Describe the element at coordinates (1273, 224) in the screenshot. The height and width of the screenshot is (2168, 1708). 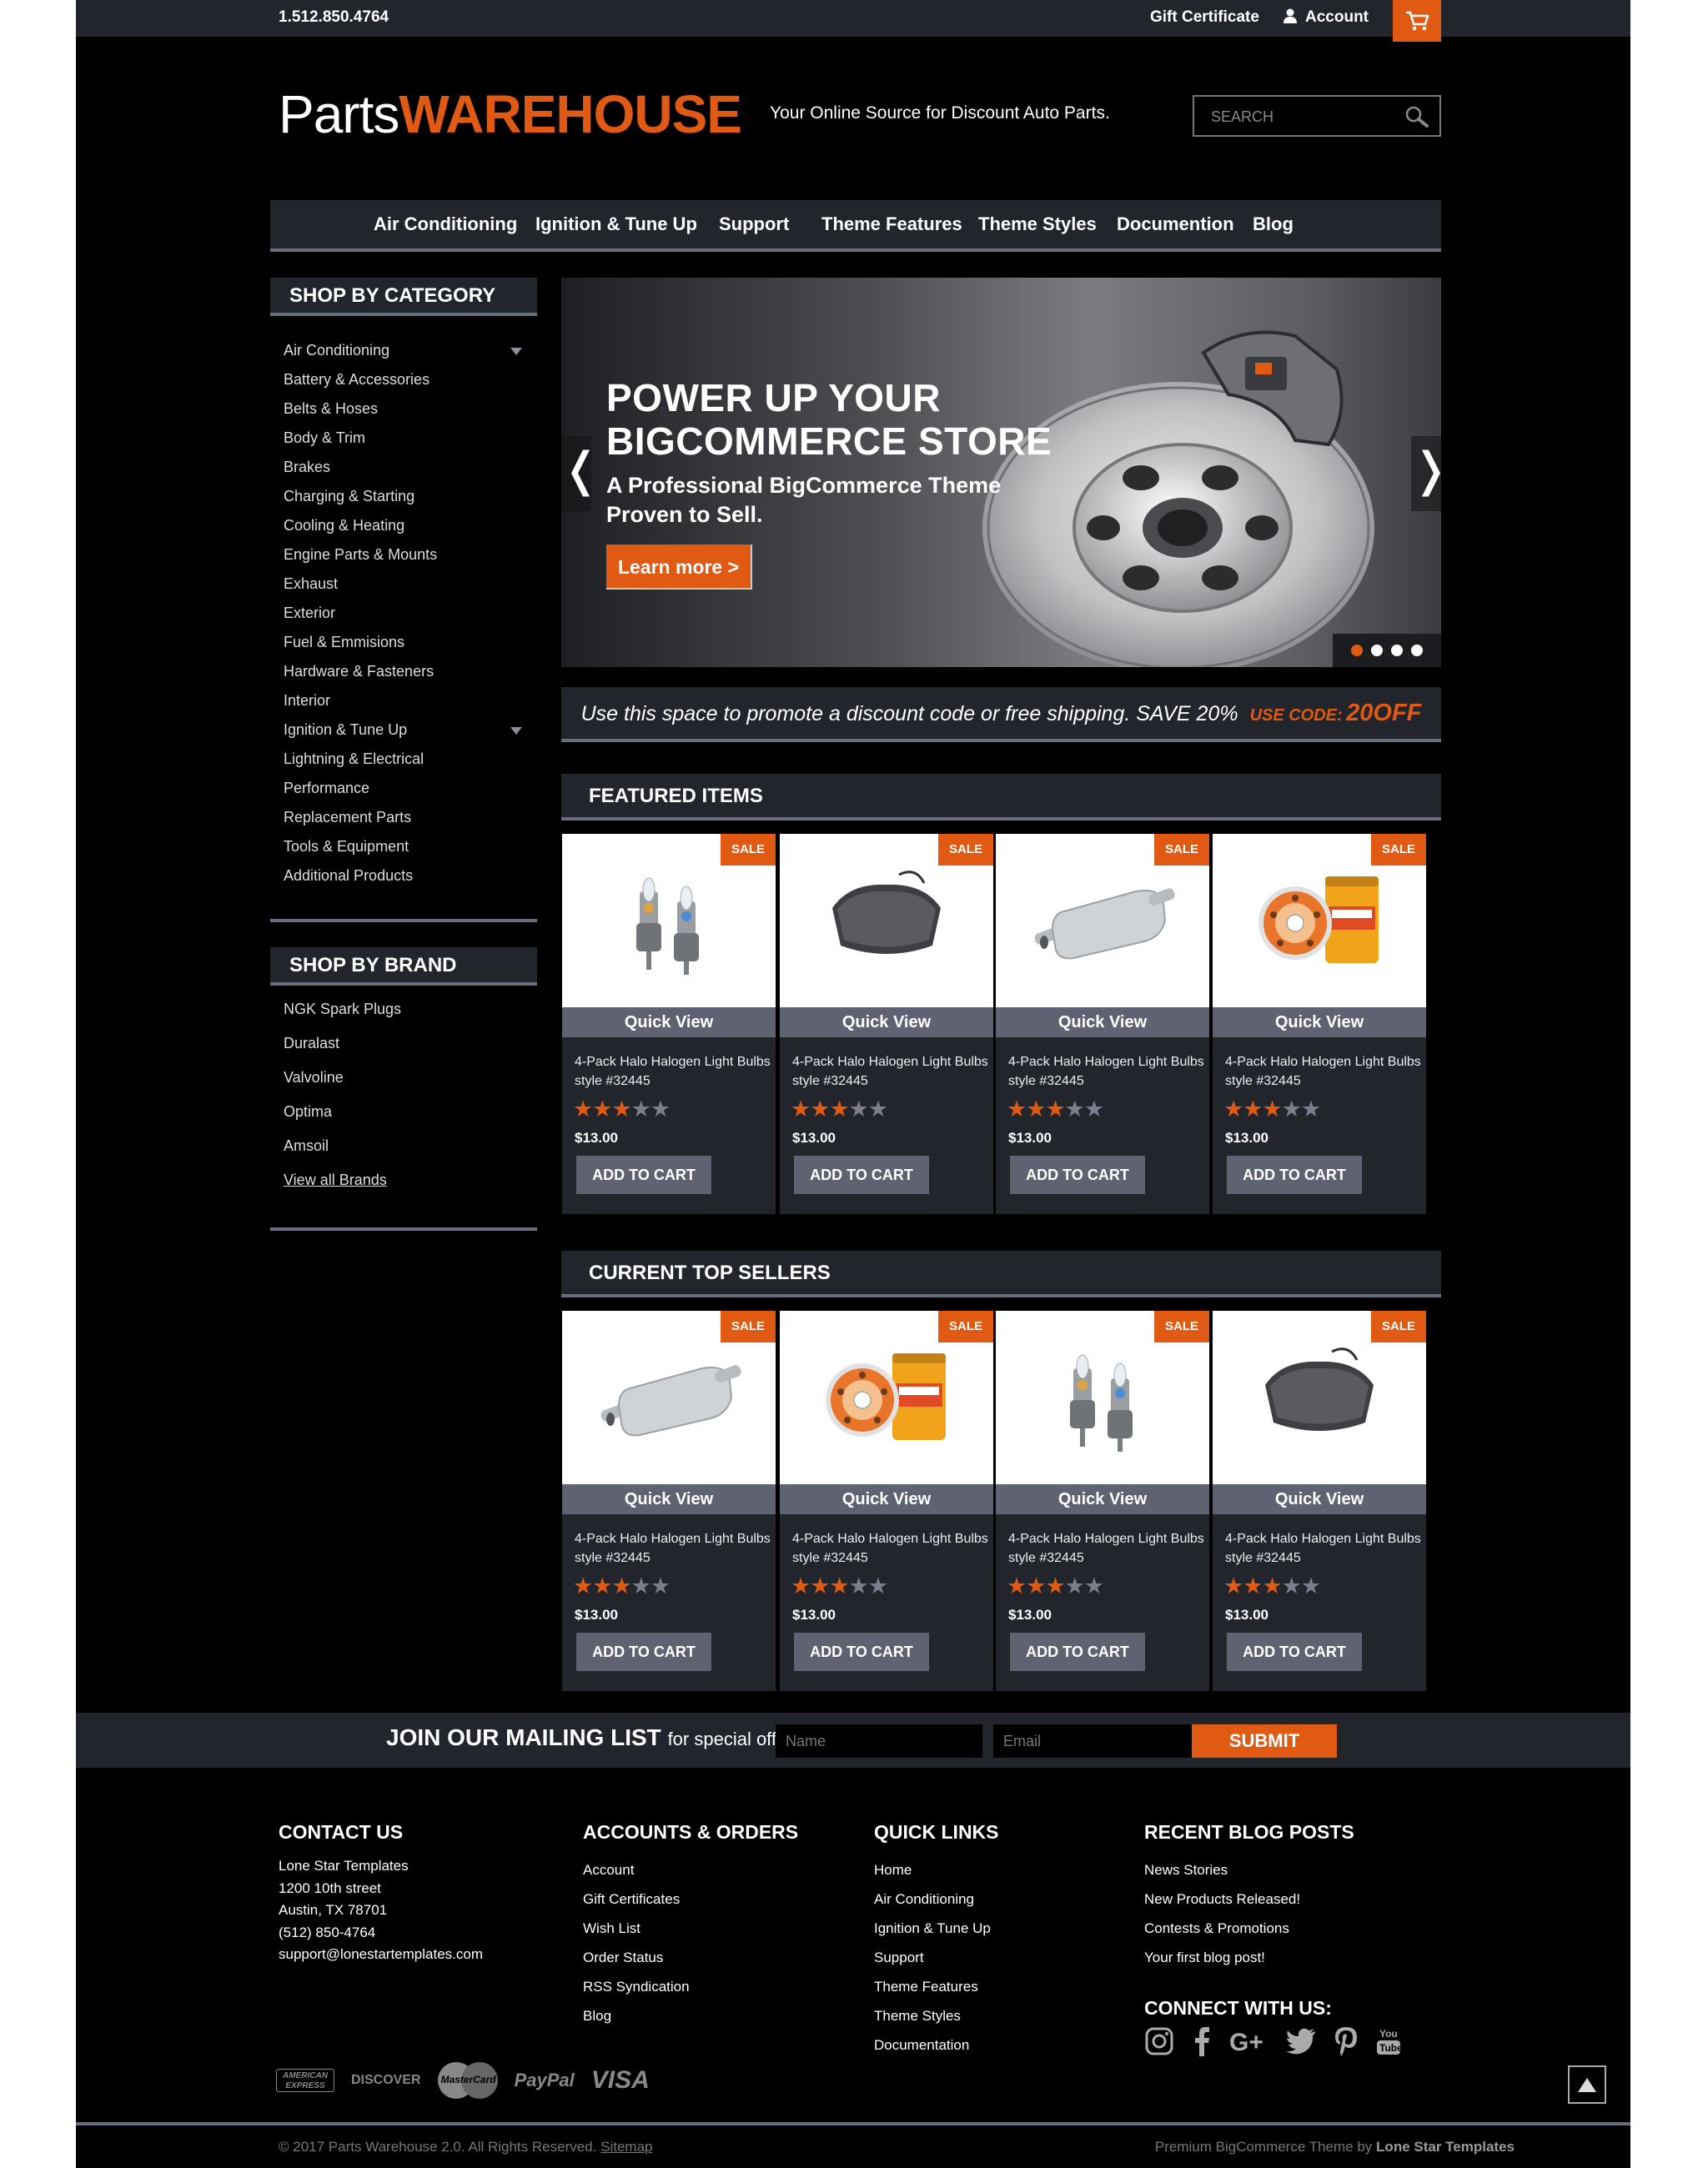
I see `nav-item-blog: Blog` at that location.